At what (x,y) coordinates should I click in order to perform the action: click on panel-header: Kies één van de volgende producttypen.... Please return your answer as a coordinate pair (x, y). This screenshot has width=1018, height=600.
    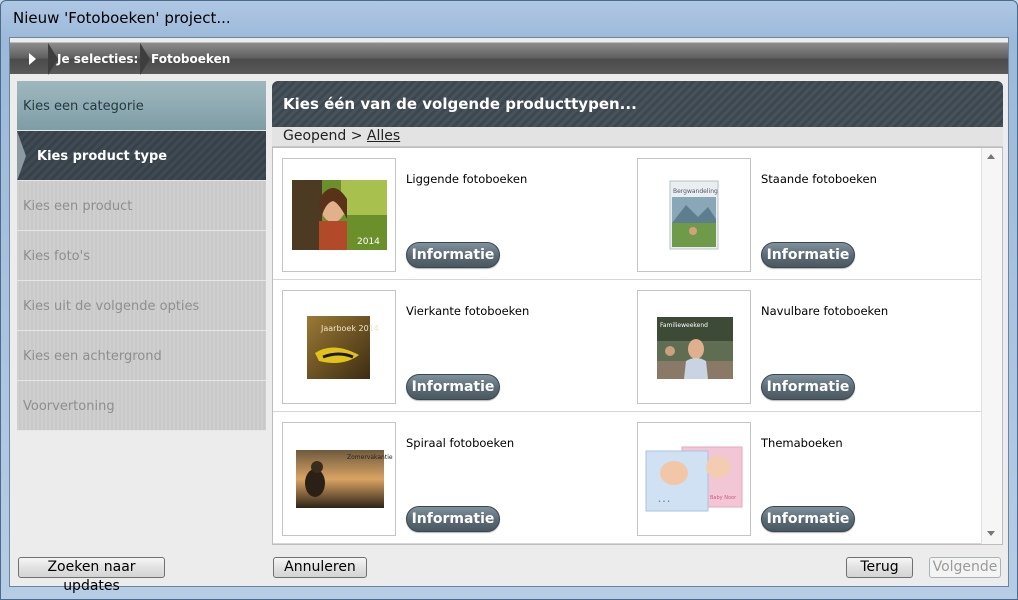
    Looking at the image, I should click on (637, 104).